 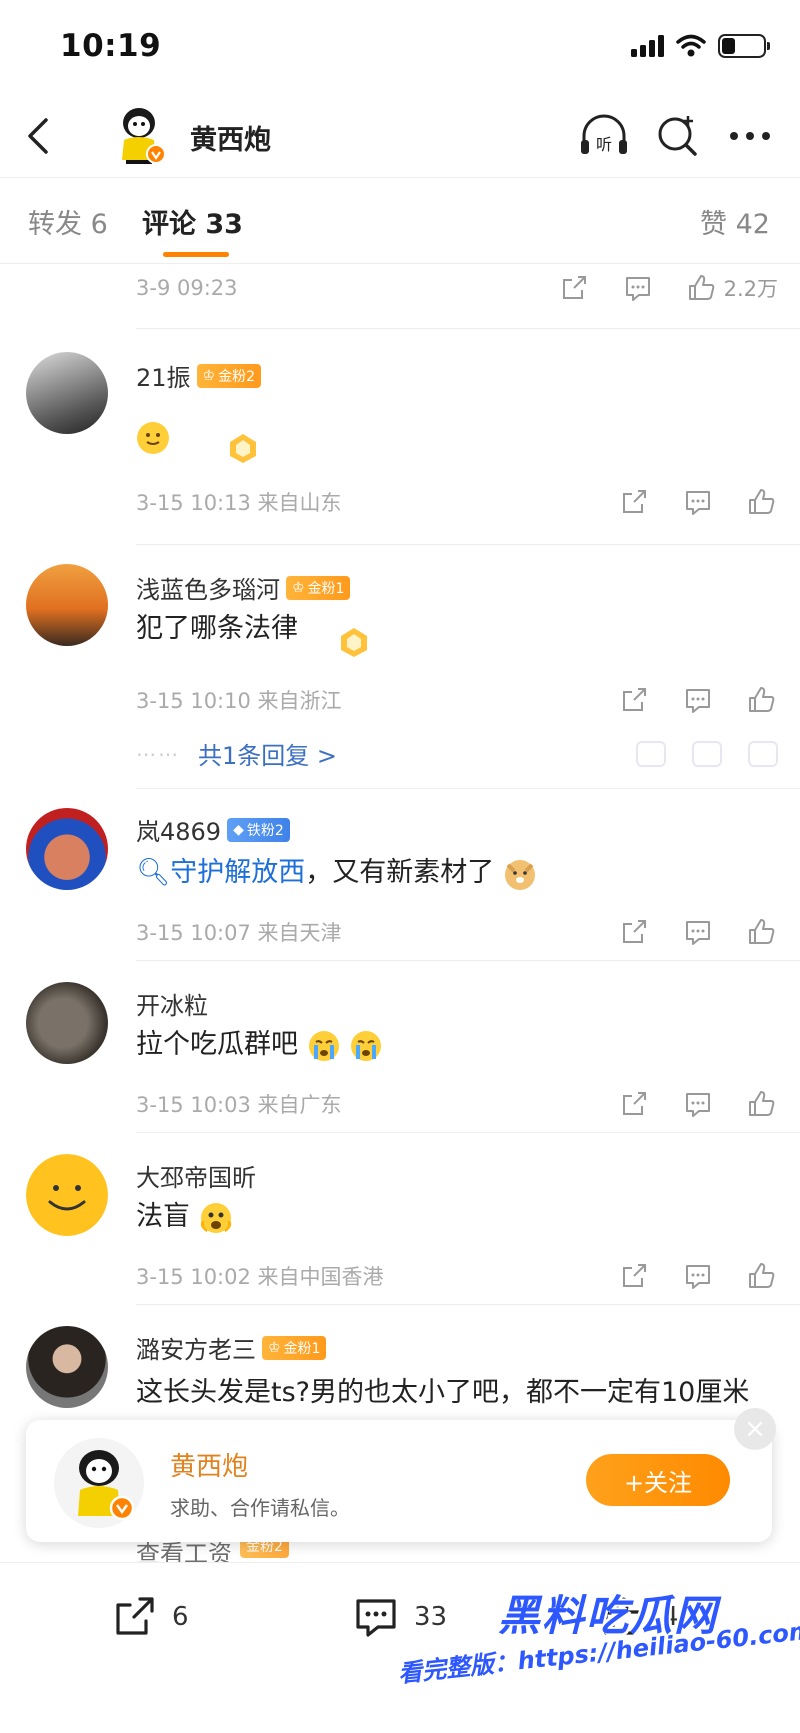 I want to click on comment-author: 浅蓝色多瑙河 ♔ 金粉1, so click(x=243, y=587).